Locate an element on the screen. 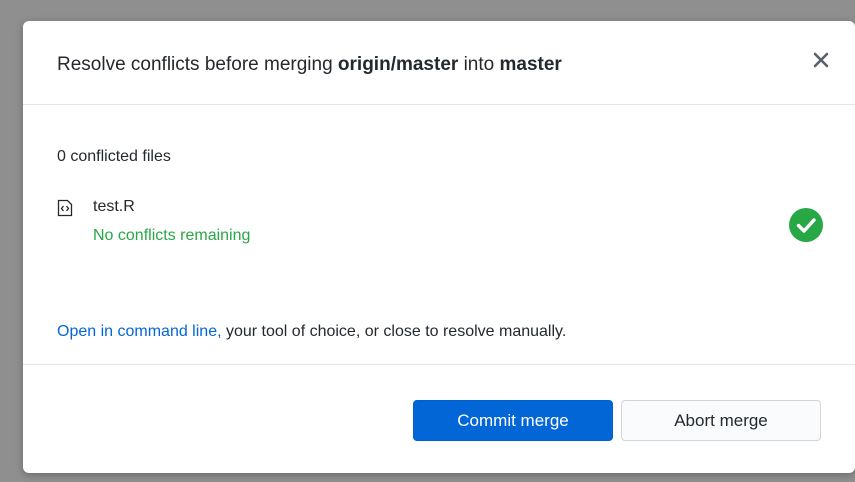 The width and height of the screenshot is (855, 482). target-branch: master is located at coordinates (530, 64).